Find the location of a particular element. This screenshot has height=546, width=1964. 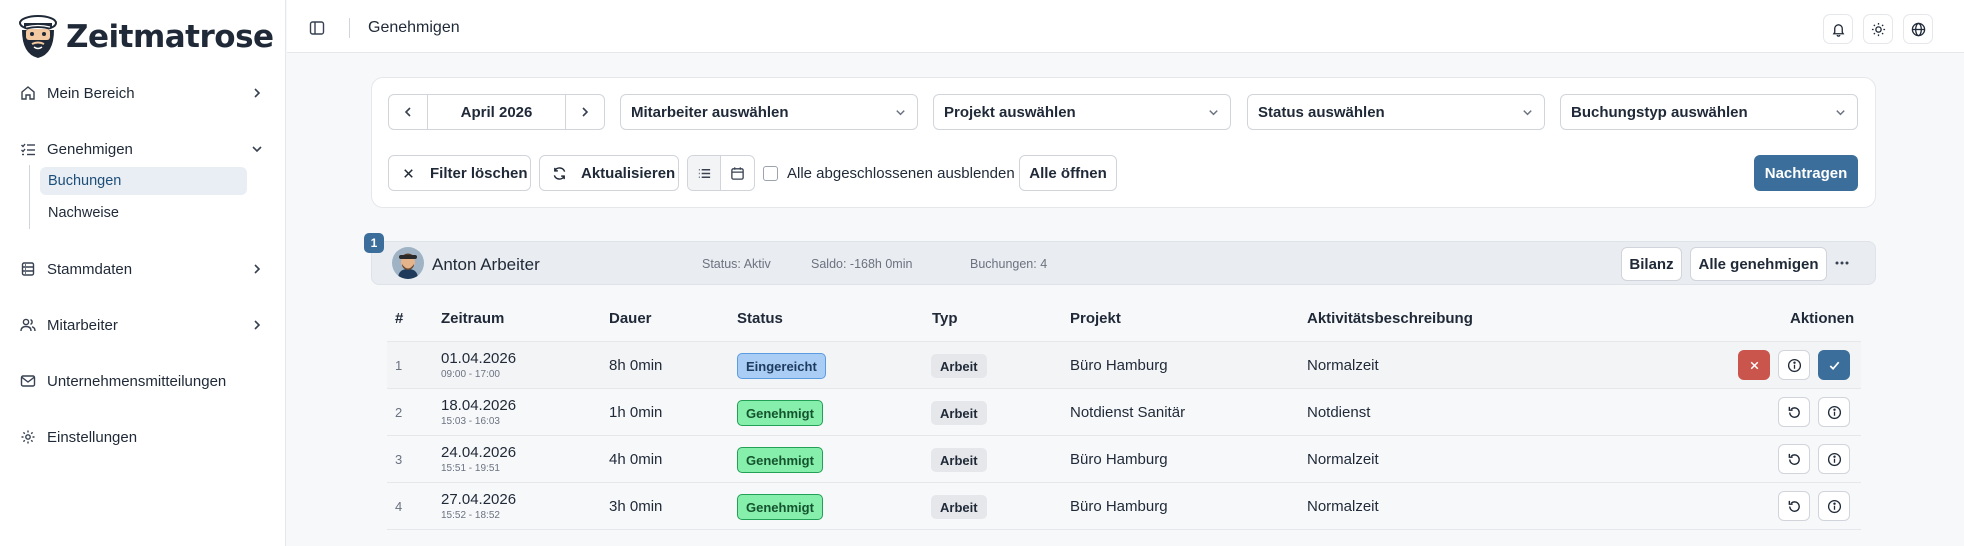

globe-icon is located at coordinates (1918, 29).